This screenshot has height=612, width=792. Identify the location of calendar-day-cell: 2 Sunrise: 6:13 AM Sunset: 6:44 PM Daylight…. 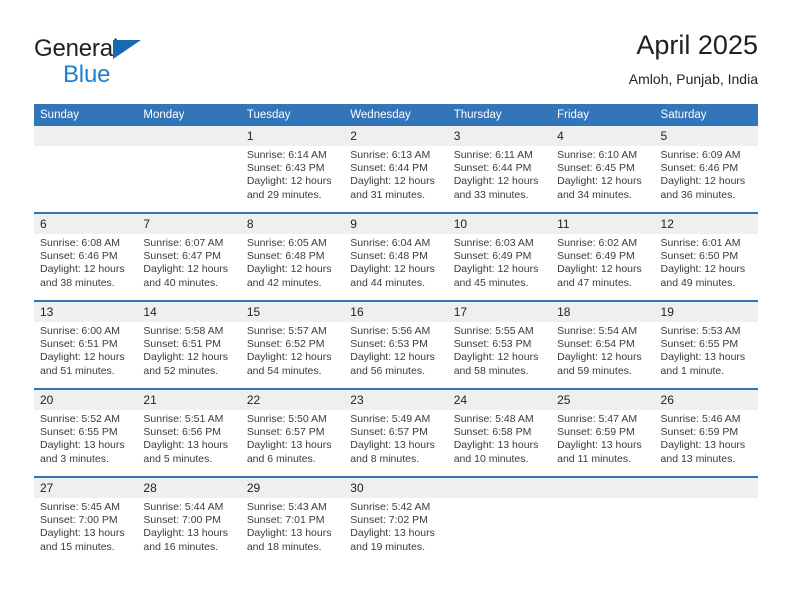
(396, 169).